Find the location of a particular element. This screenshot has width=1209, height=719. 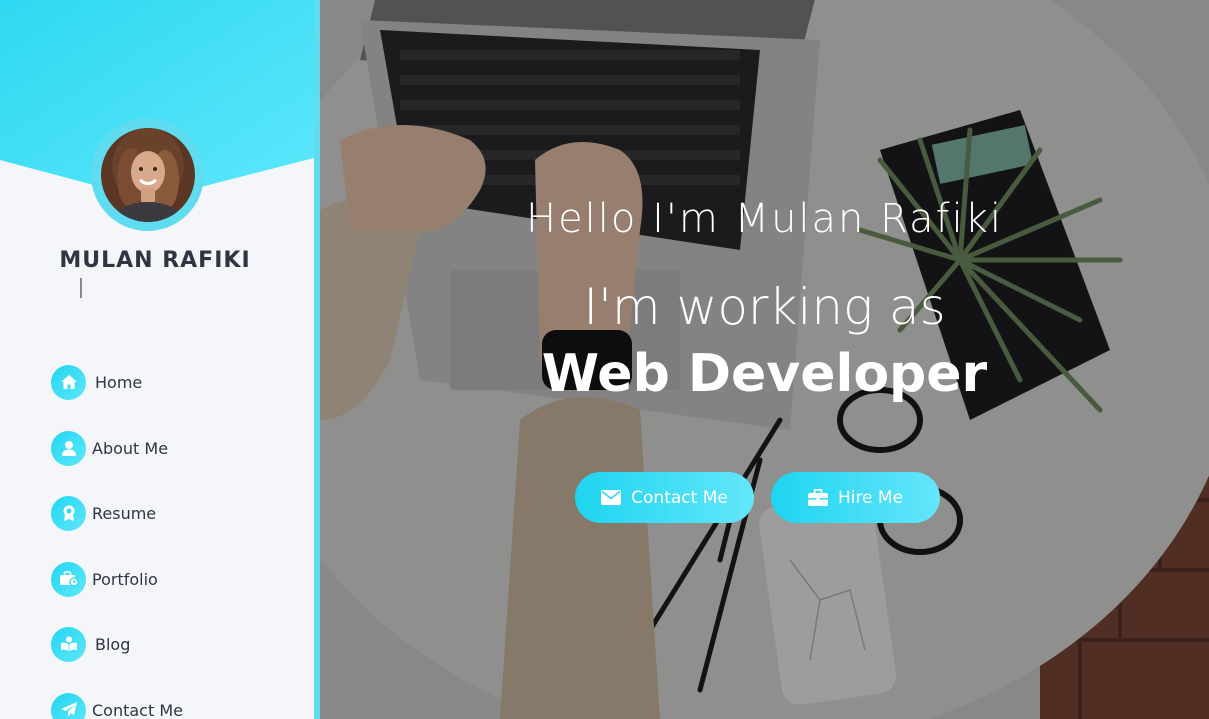

avatar is located at coordinates (147, 174).